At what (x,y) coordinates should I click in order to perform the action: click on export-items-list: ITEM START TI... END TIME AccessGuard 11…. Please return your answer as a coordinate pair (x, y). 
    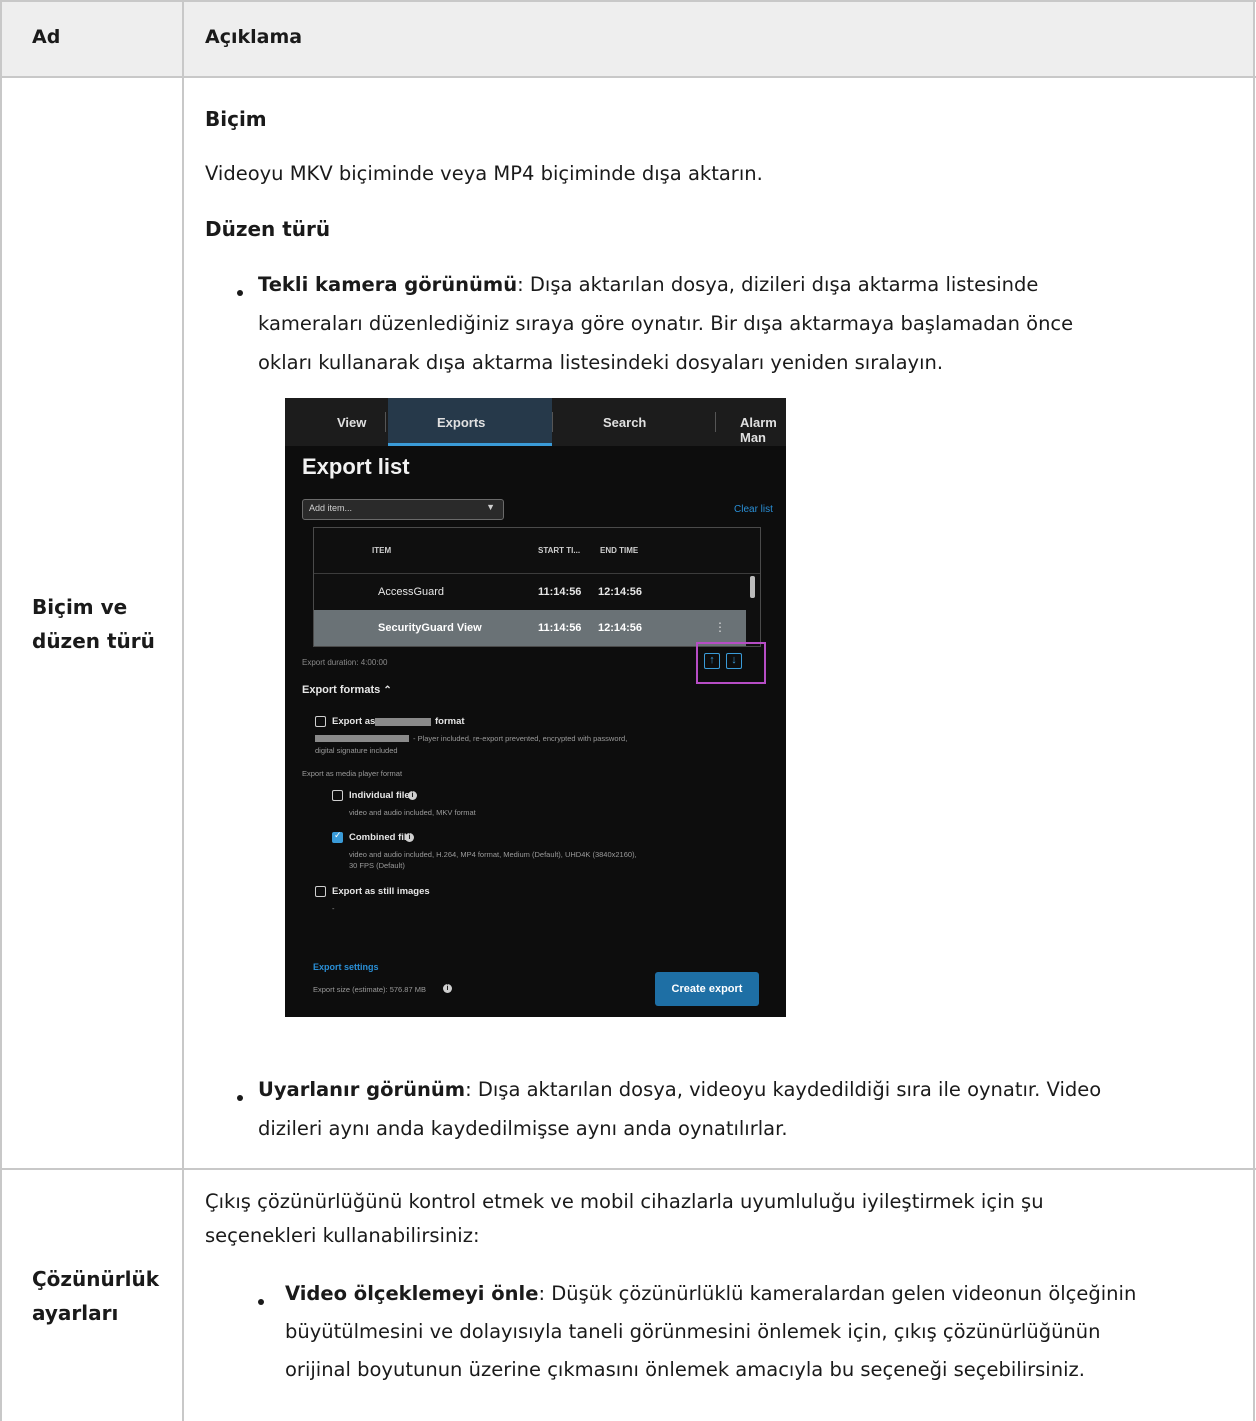
    Looking at the image, I should click on (537, 587).